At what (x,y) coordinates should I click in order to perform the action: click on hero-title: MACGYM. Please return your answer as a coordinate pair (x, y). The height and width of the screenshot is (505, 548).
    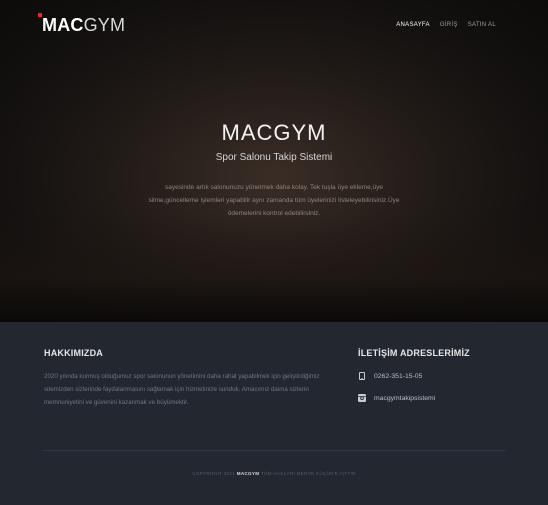
    Looking at the image, I should click on (274, 132).